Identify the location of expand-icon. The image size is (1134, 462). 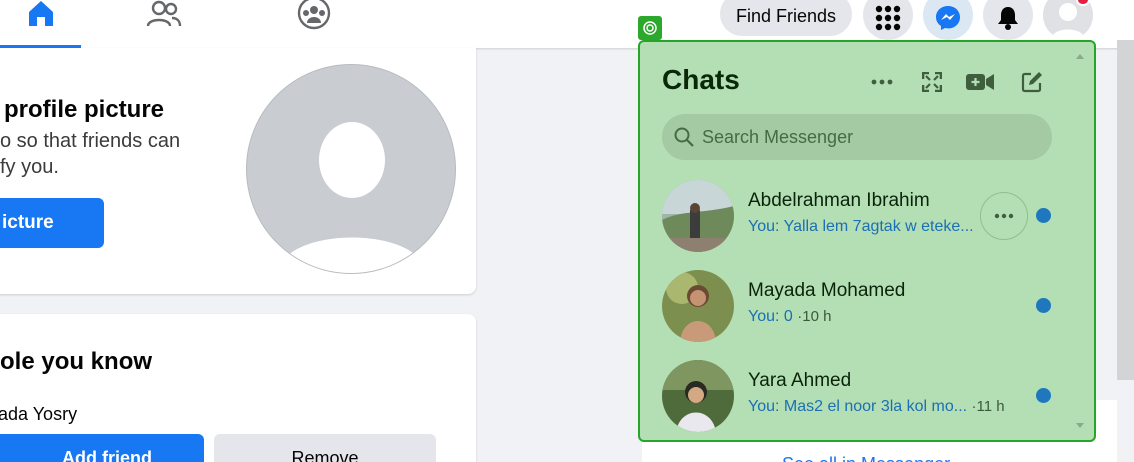
(932, 82).